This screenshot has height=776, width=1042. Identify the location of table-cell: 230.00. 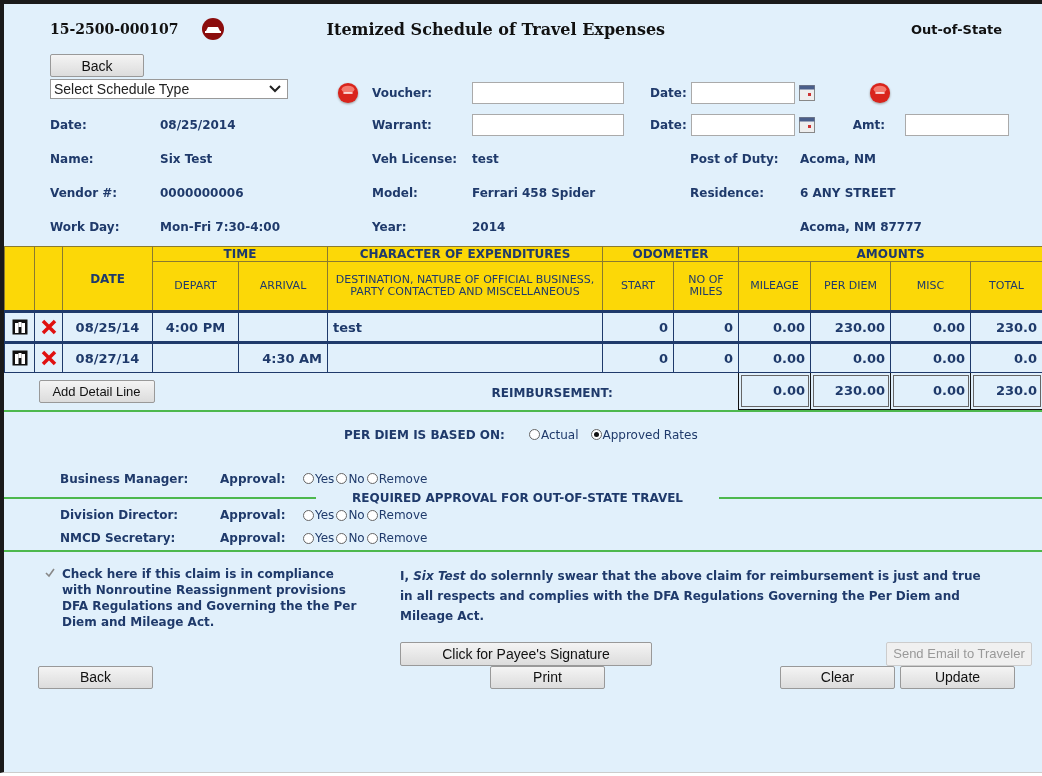
(850, 327).